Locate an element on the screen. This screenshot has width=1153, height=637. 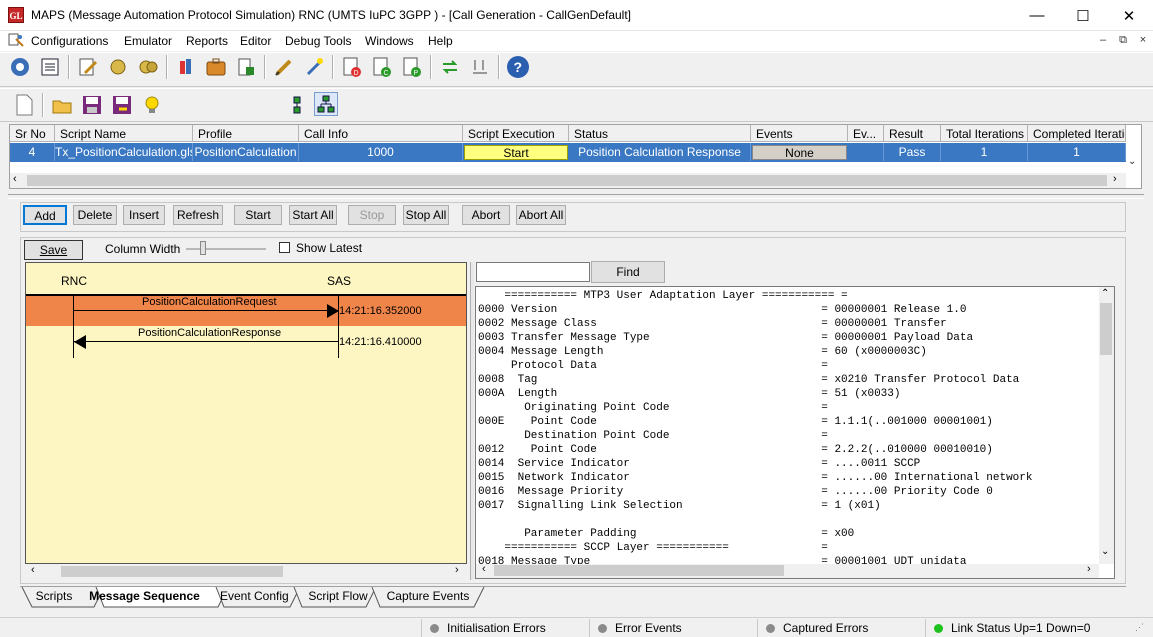
open-folder-icon is located at coordinates (62, 105).